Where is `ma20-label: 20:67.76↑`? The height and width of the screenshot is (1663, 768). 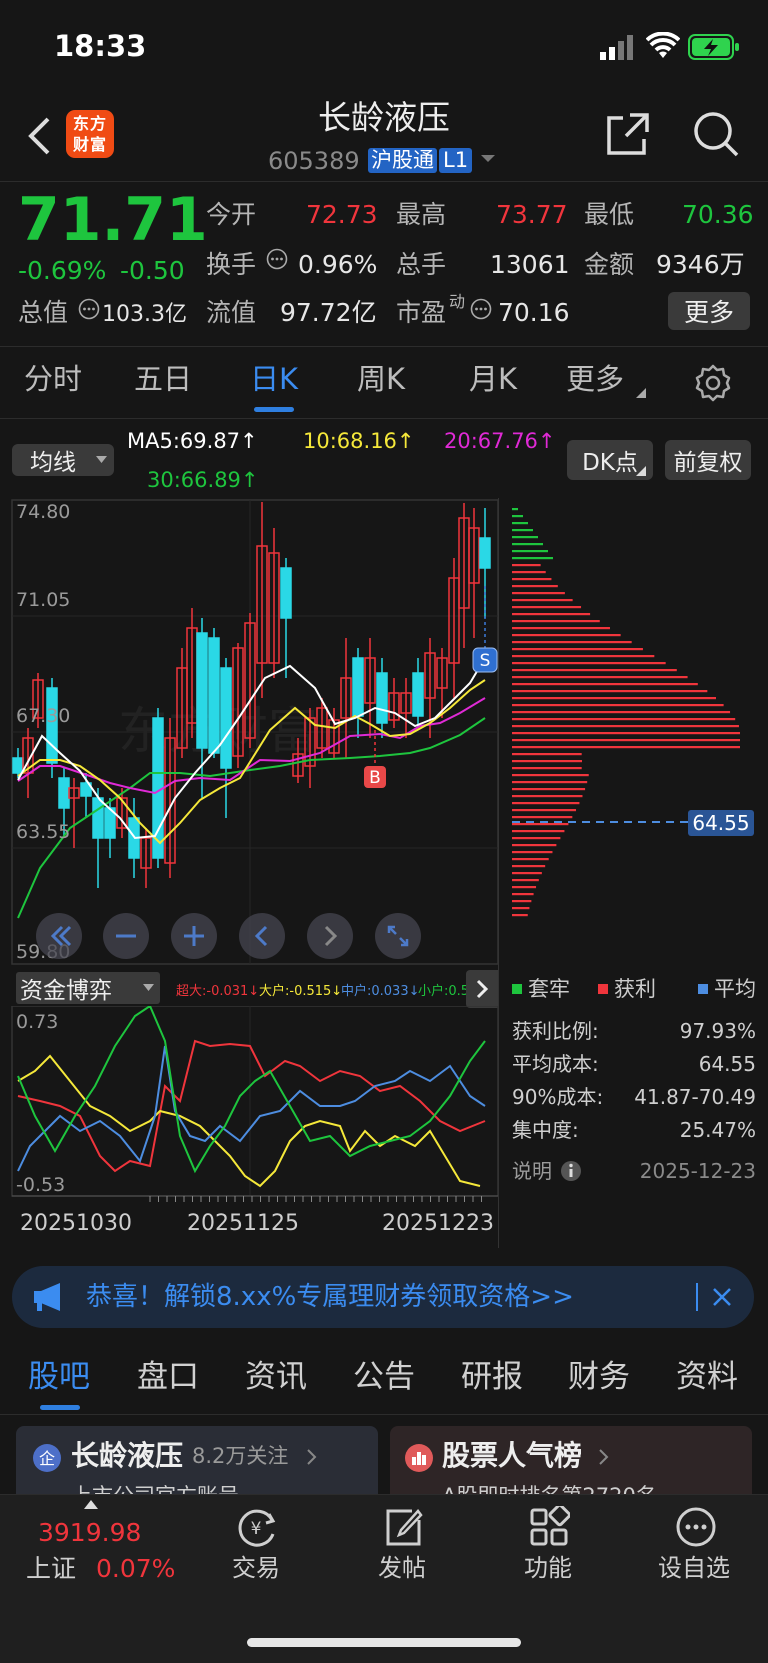
ma20-label: 20:67.76↑ is located at coordinates (500, 441).